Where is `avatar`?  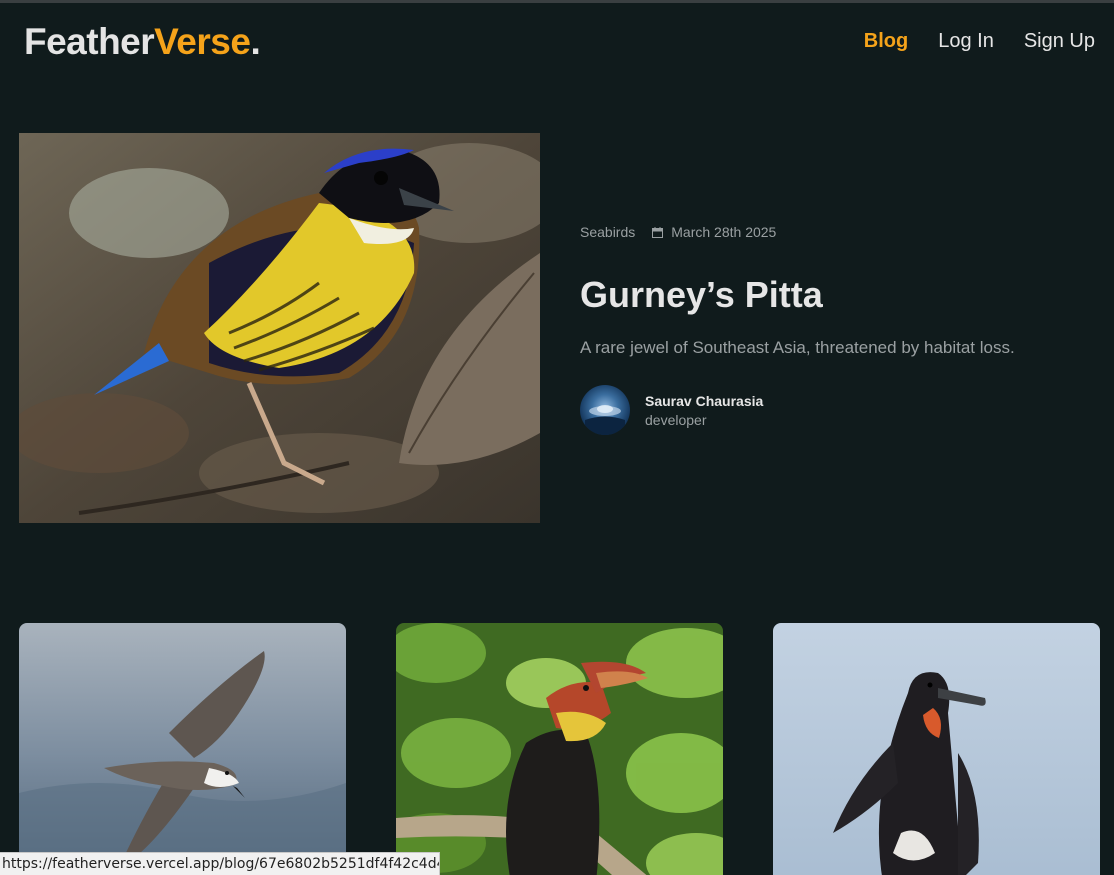 avatar is located at coordinates (605, 410).